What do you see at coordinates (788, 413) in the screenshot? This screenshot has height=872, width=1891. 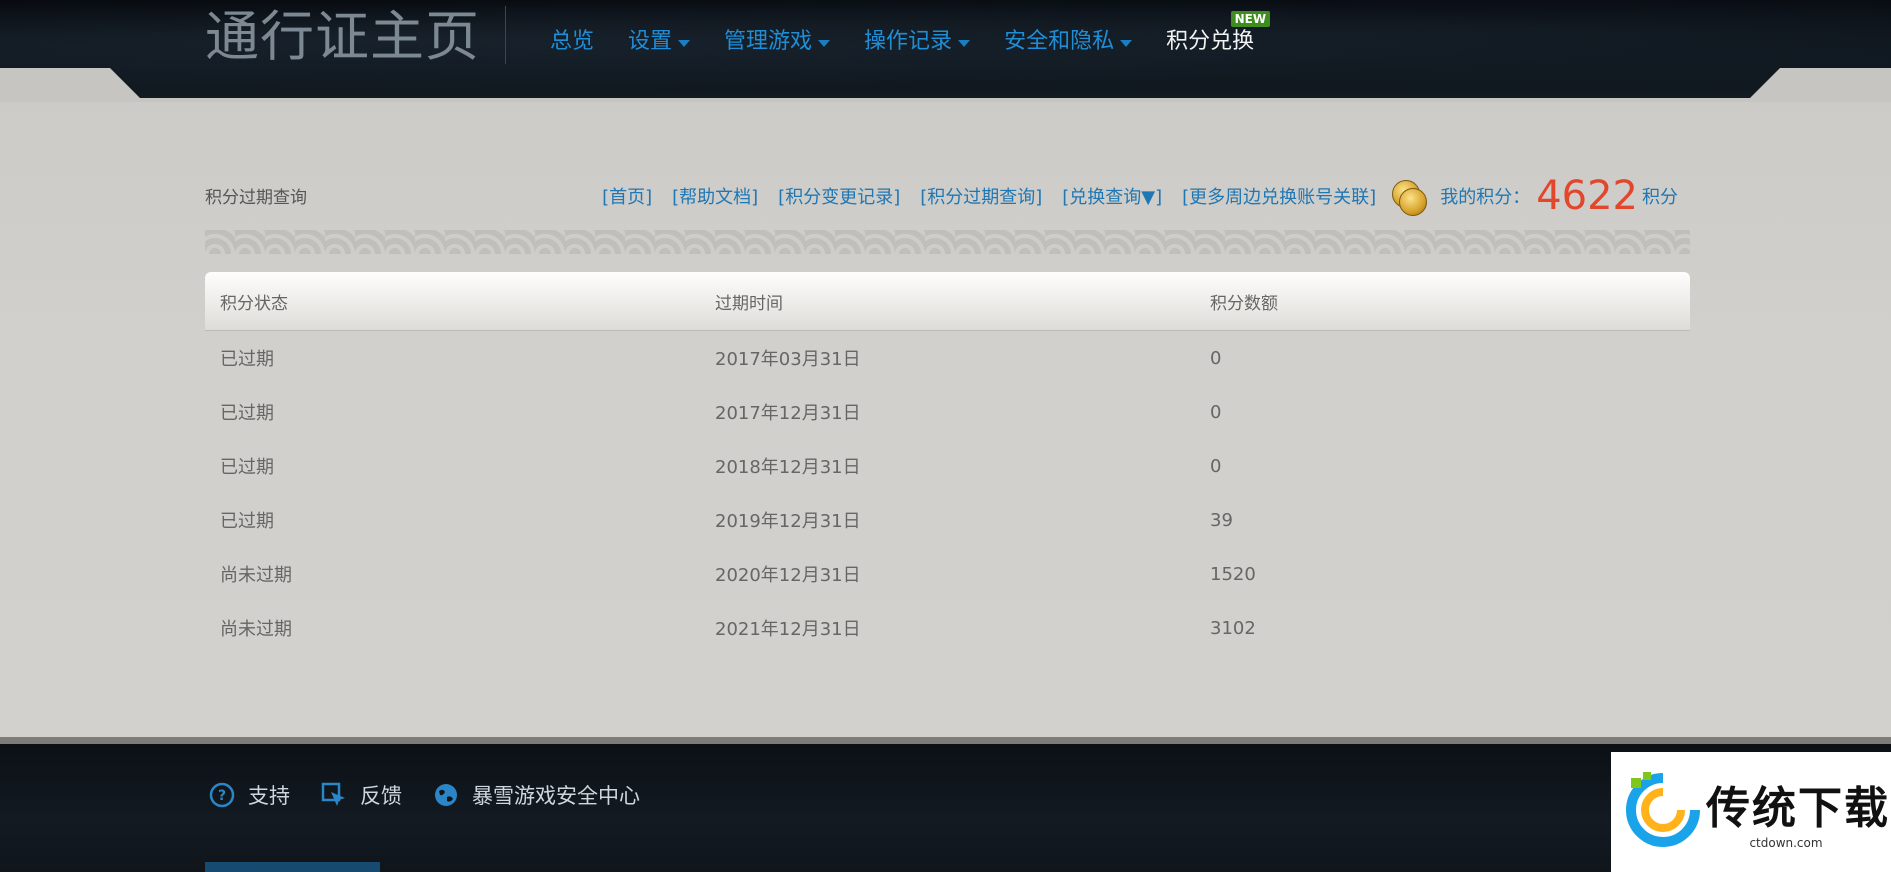 I see `cell-expiry-date: 2017年12月31日` at bounding box center [788, 413].